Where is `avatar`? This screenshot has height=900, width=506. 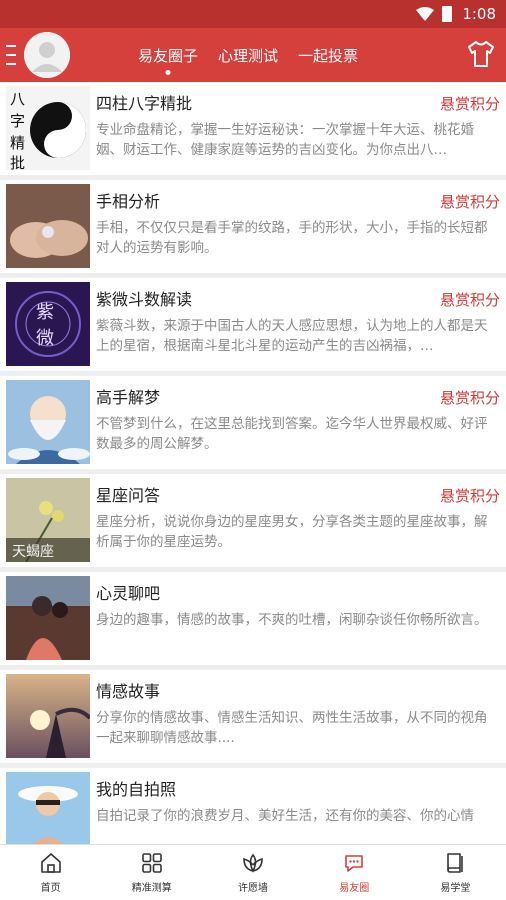
avatar is located at coordinates (47, 55).